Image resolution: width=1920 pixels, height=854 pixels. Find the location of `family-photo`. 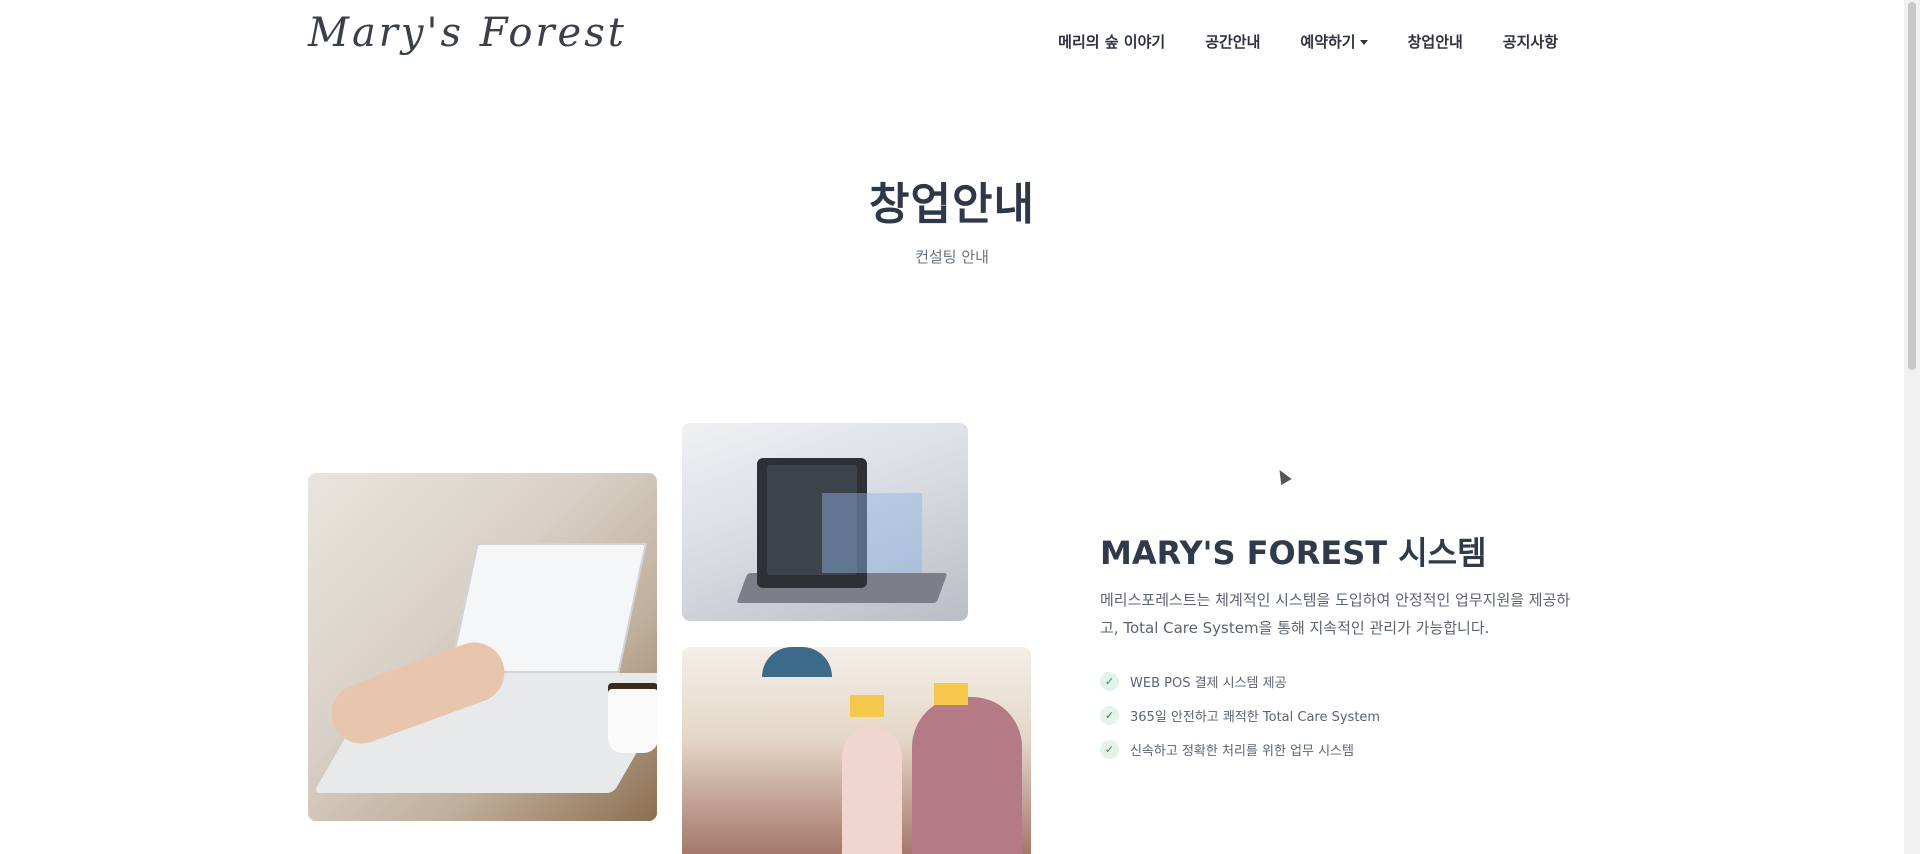

family-photo is located at coordinates (856, 750).